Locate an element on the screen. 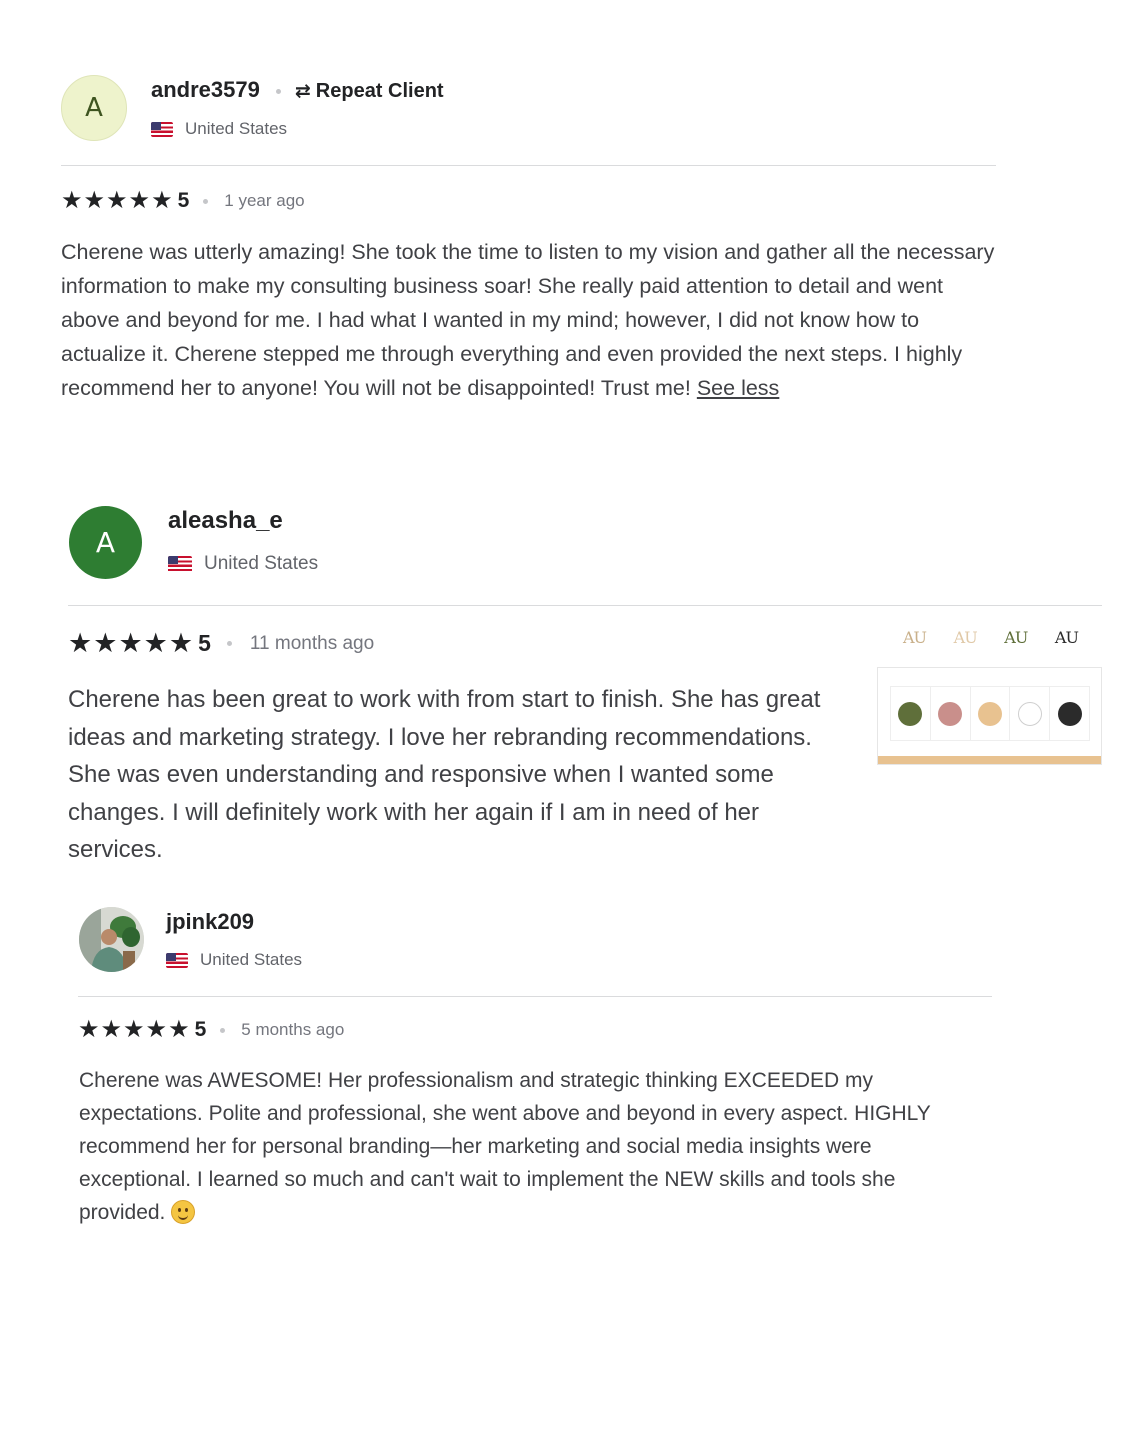  reviewer-username: jpink209 is located at coordinates (210, 922).